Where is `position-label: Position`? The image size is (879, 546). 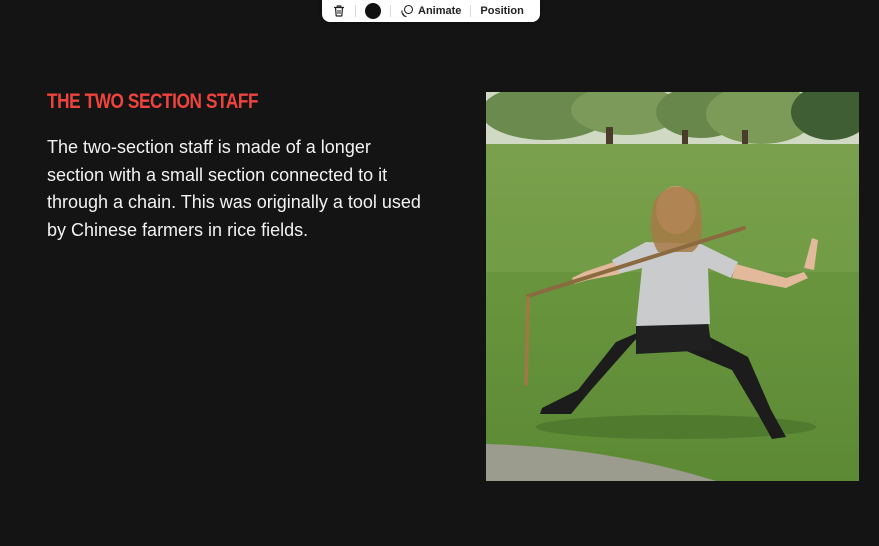 position-label: Position is located at coordinates (502, 11).